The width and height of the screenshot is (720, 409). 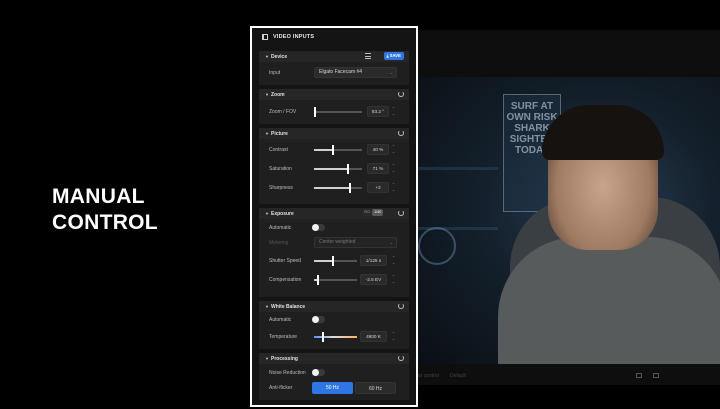 I want to click on noise-reduction-toggle, so click(x=318, y=372).